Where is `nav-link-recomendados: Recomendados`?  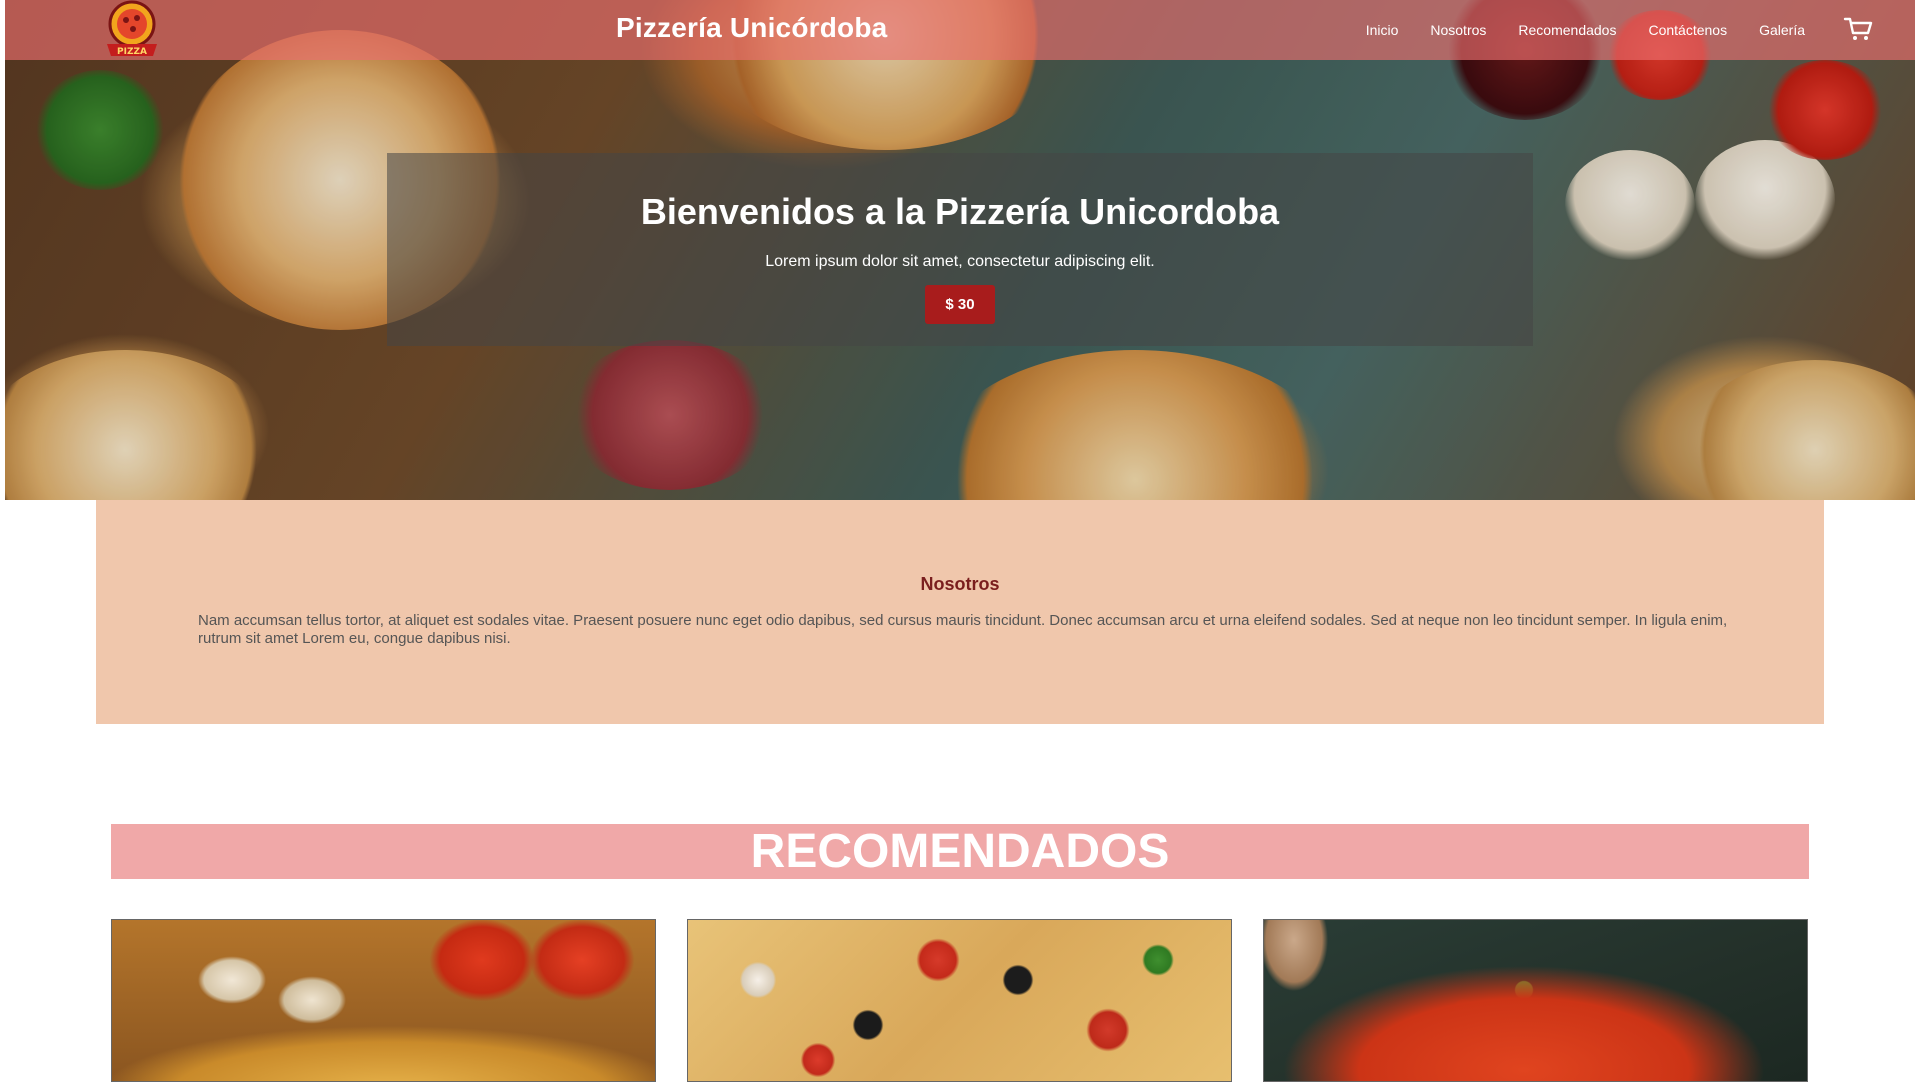
nav-link-recomendados: Recomendados is located at coordinates (1567, 30).